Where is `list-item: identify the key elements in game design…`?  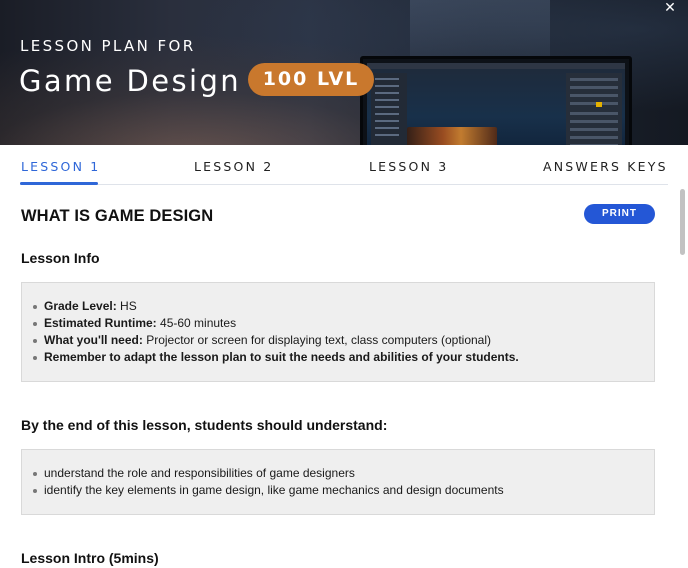 list-item: identify the key elements in game design… is located at coordinates (338, 490).